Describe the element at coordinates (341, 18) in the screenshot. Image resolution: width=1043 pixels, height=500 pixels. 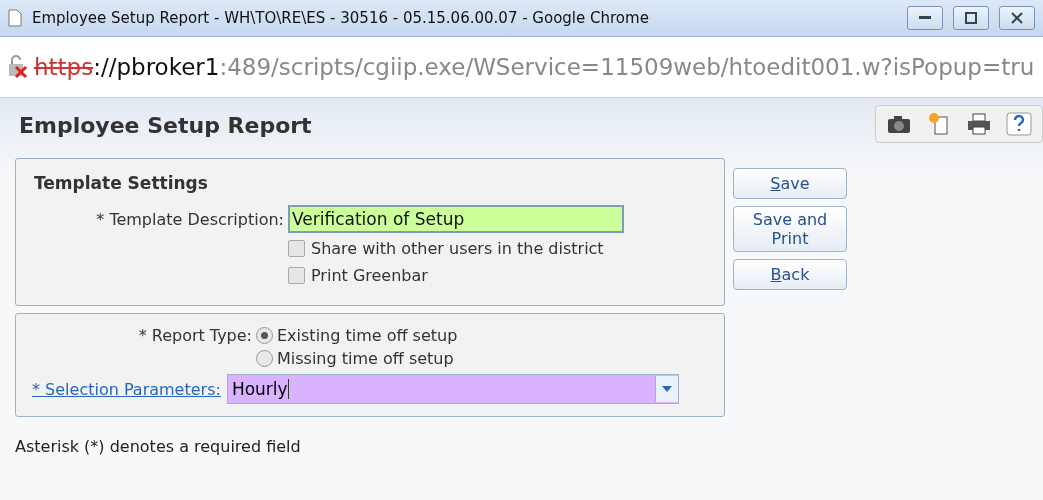
I see `window-title: Employee Setup Report - WH\TO\RE\ES - 30516 - 05.15.06.00.07 - Google Chrome` at that location.